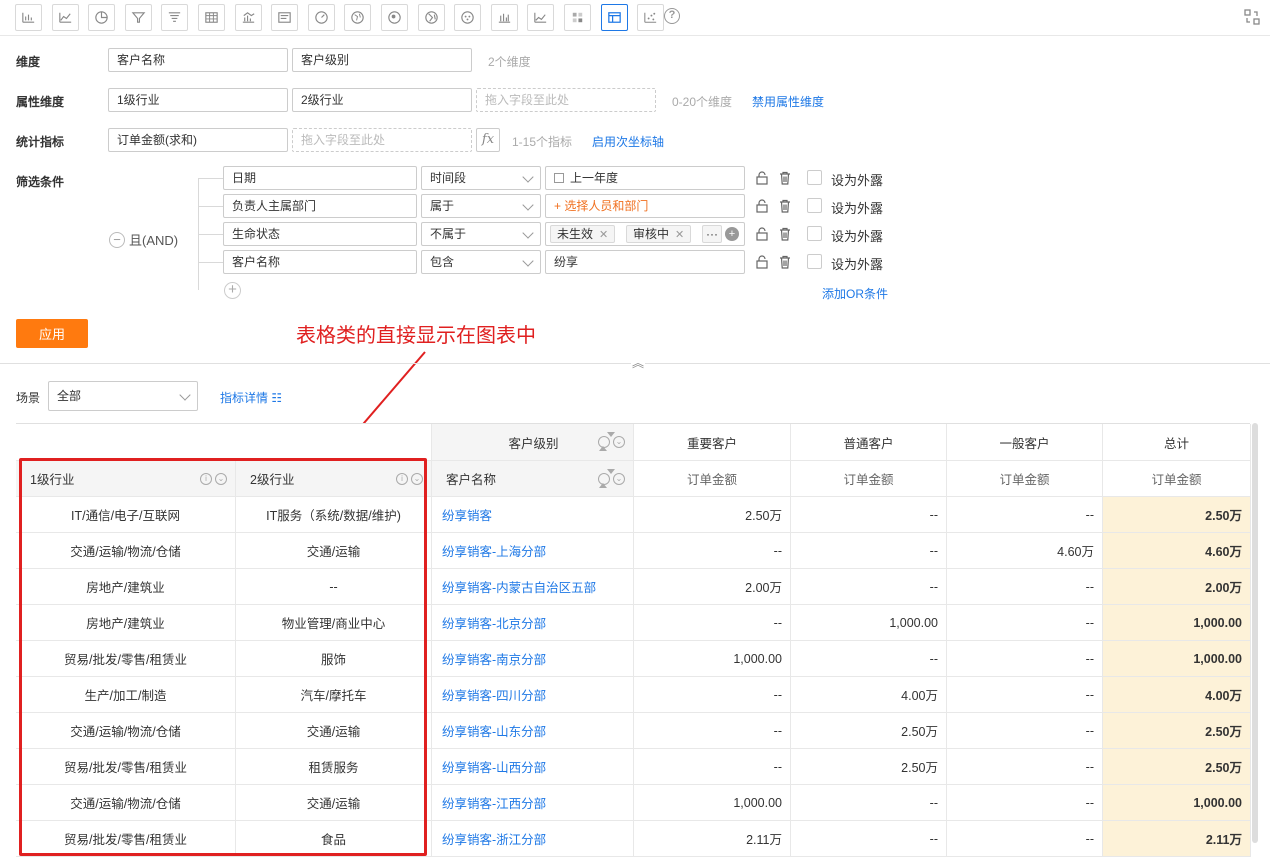 This screenshot has height=866, width=1270. What do you see at coordinates (1255, 633) in the screenshot?
I see `vertical-scrollbar` at bounding box center [1255, 633].